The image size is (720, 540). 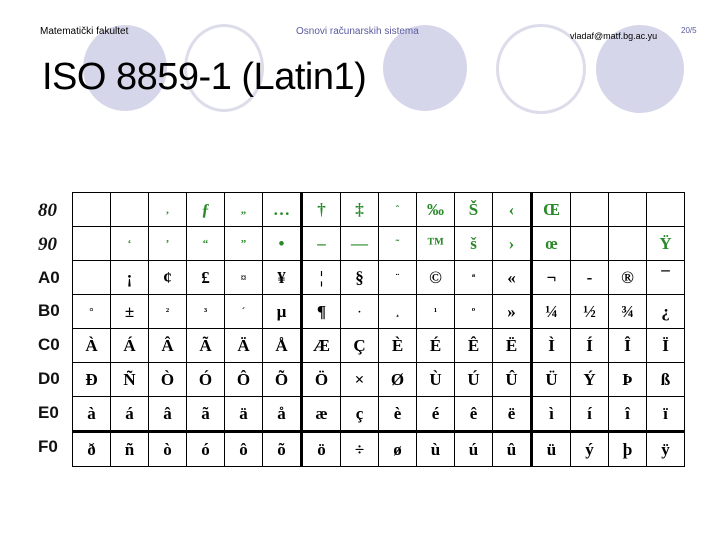 What do you see at coordinates (84, 31) in the screenshot?
I see `header-institution: Matematički fakultet` at bounding box center [84, 31].